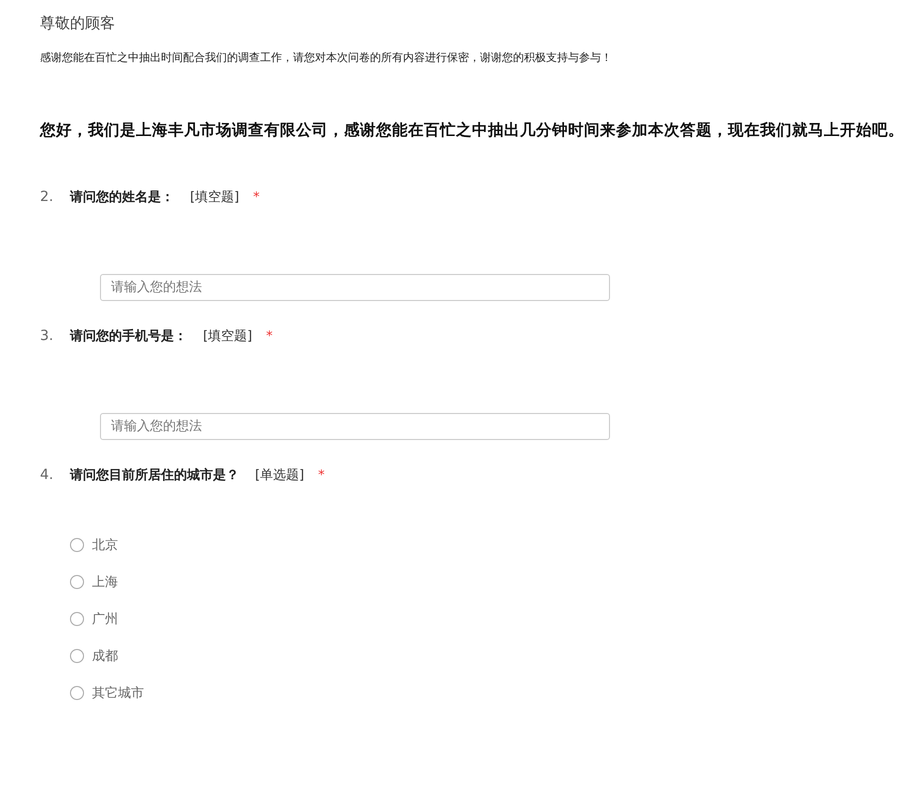 The height and width of the screenshot is (800, 900). What do you see at coordinates (47, 336) in the screenshot?
I see `question-number: 3.` at bounding box center [47, 336].